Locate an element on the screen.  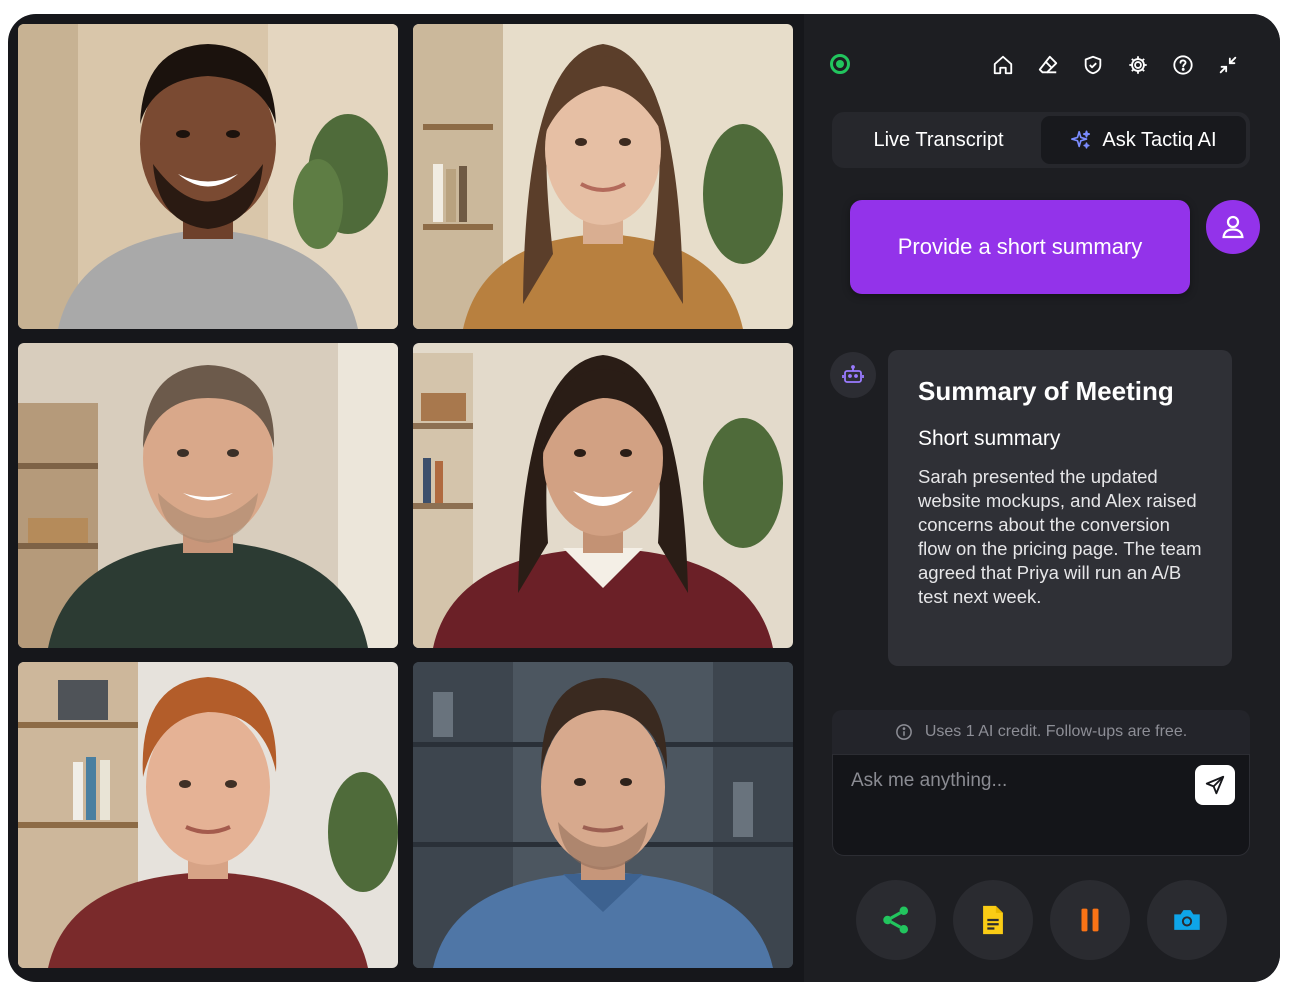
credit-notice-text: Uses 1 AI credit. Follow-ups are free. is located at coordinates (1056, 731).